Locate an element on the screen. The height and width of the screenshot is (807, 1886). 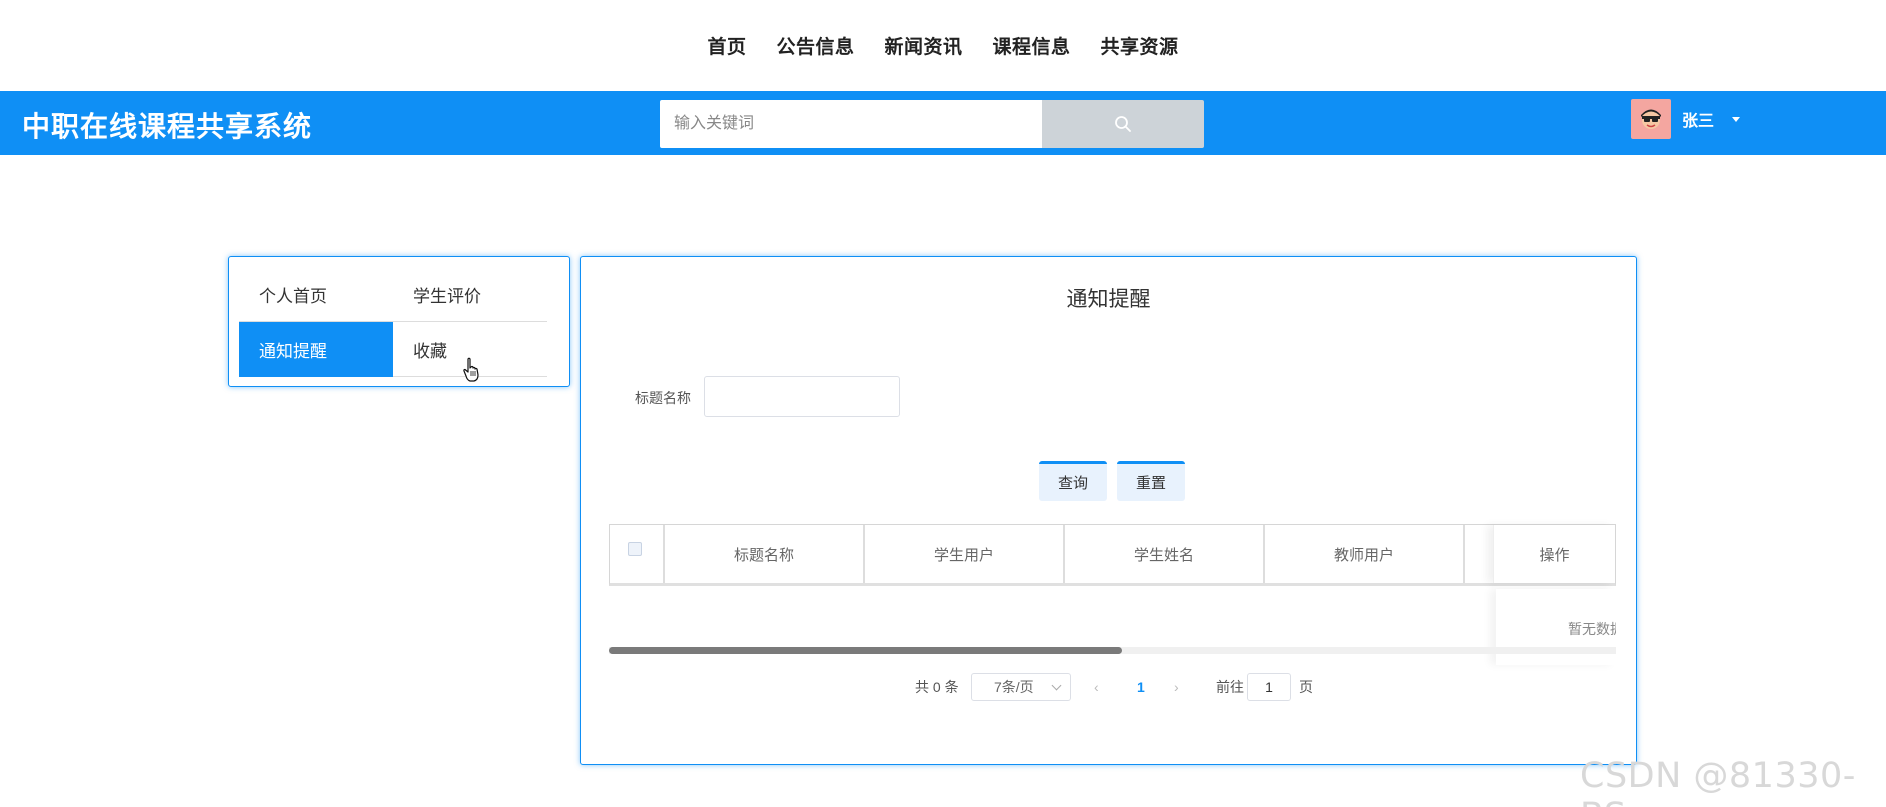
menu-item-student-evaluation: 学生评价 is located at coordinates (470, 294).